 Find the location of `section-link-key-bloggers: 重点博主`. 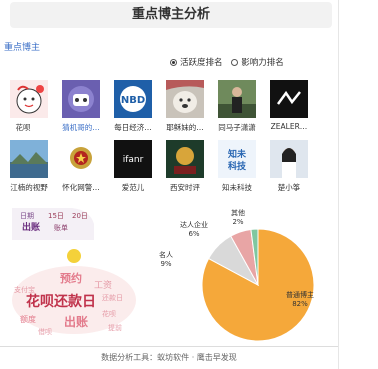

section-link-key-bloggers: 重点博主 is located at coordinates (22, 46).